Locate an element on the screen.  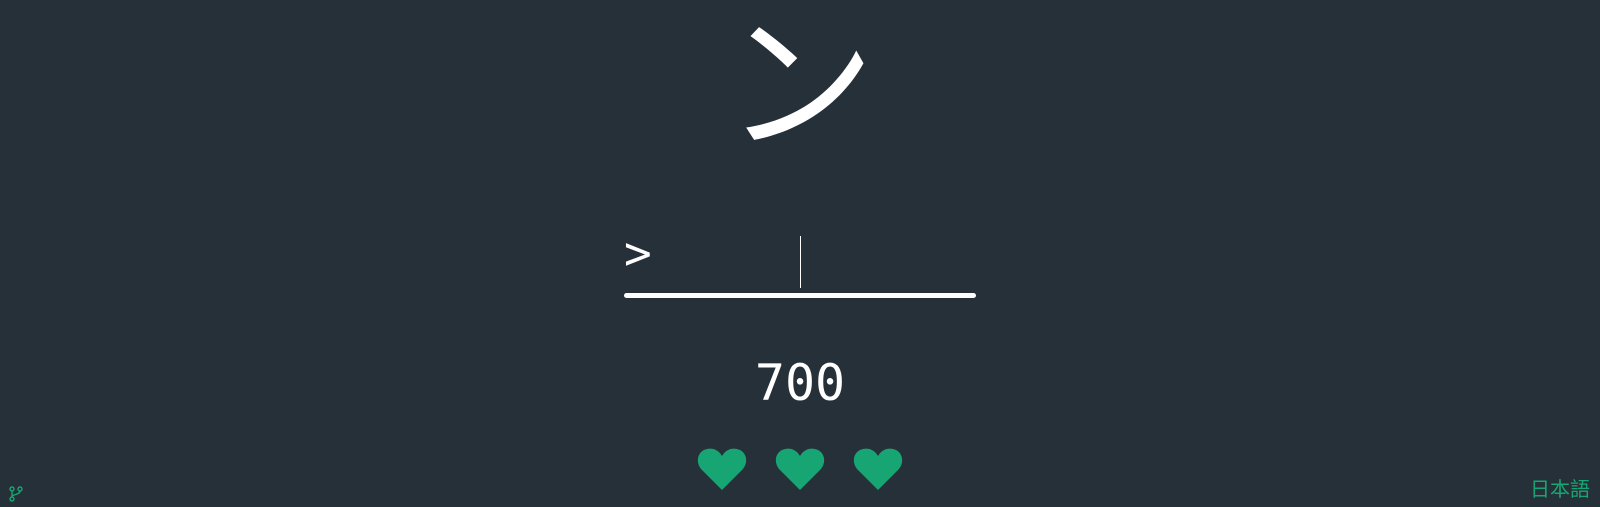
language-toggle-link: 日本語 is located at coordinates (1560, 489).